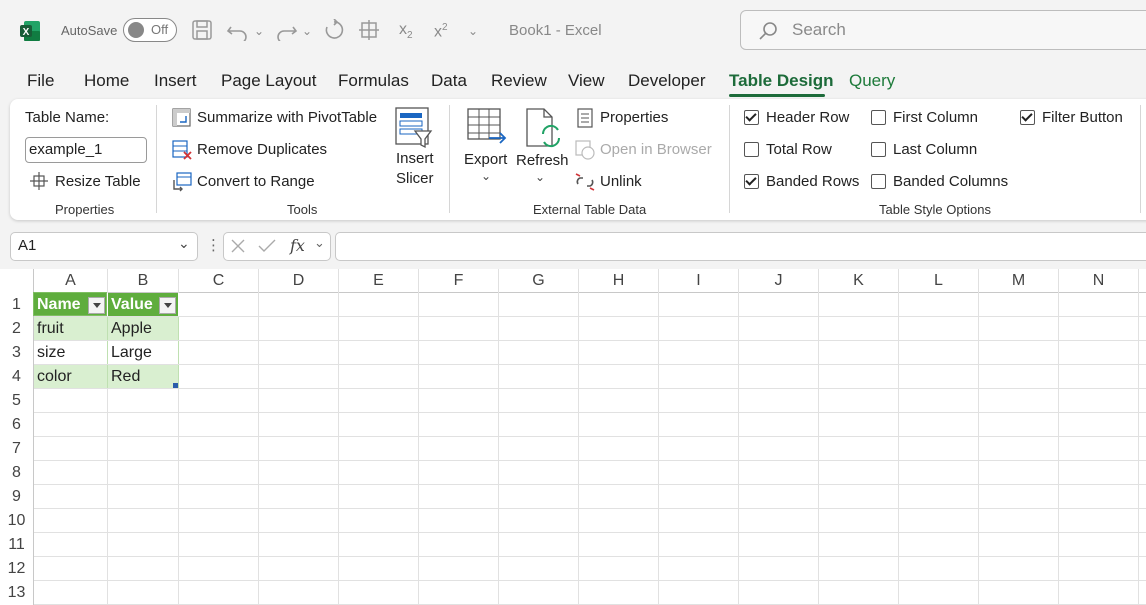 The image size is (1146, 605). What do you see at coordinates (16, 305) in the screenshot?
I see `row-header-1: 1` at bounding box center [16, 305].